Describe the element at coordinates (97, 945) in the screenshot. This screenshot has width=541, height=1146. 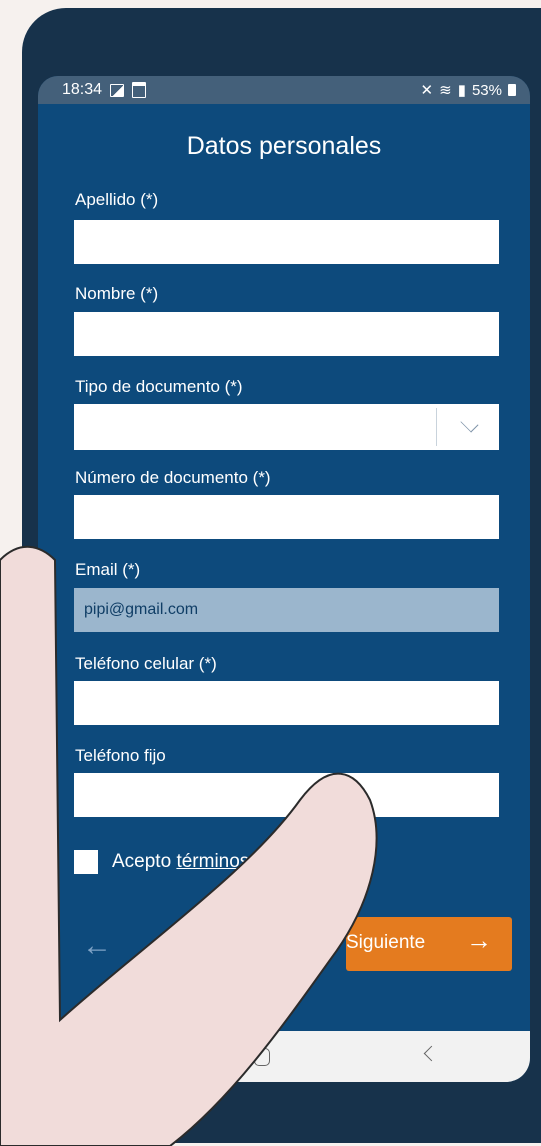
I see `arrow-left-icon: ←` at that location.